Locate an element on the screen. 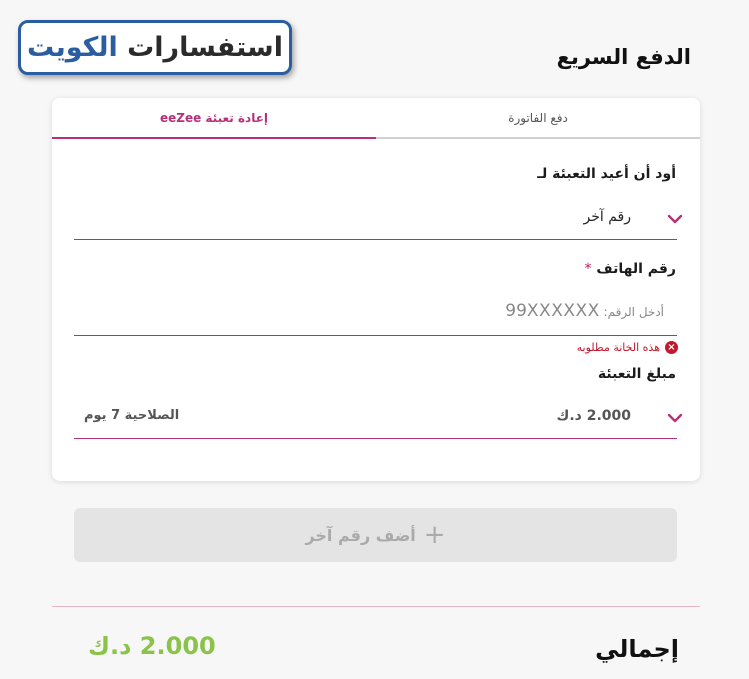 The height and width of the screenshot is (679, 749). required-mark: * is located at coordinates (588, 269).